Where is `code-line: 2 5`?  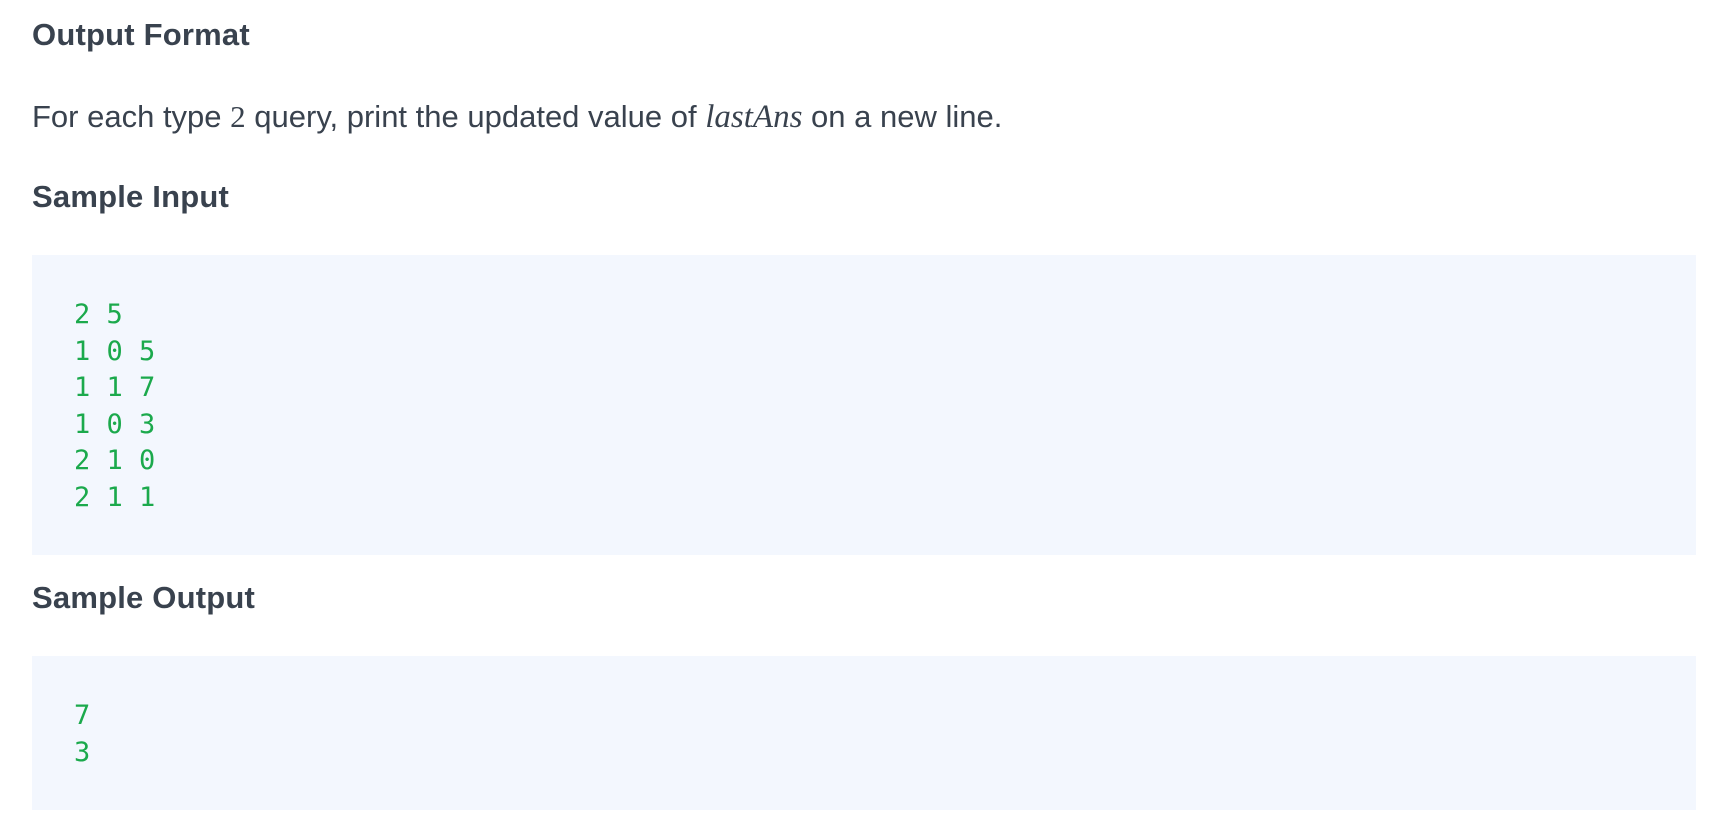 code-line: 2 5 is located at coordinates (98, 314).